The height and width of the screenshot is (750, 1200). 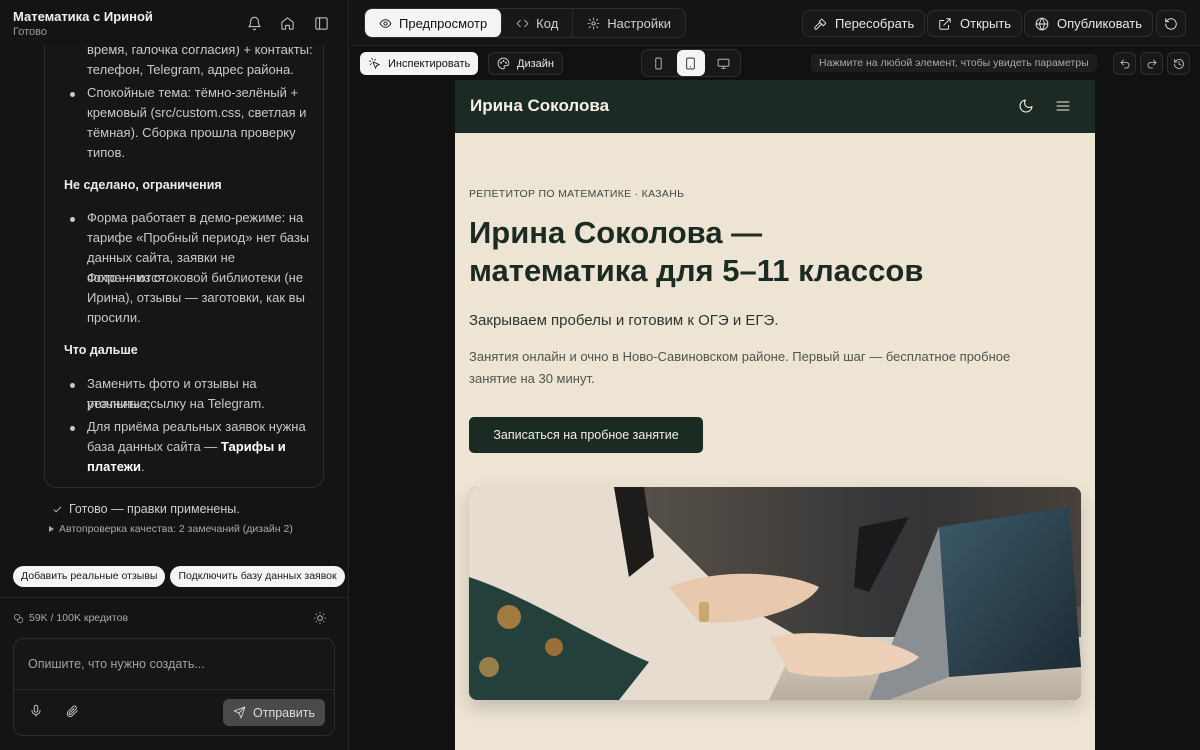 I want to click on message-line: Для приёма реальных заявок нужна, so click(x=196, y=426).